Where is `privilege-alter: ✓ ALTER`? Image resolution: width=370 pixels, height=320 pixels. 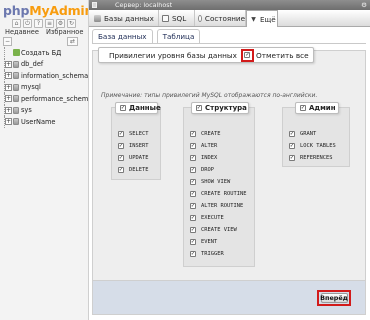
privilege-alter: ✓ ALTER is located at coordinates (219, 146).